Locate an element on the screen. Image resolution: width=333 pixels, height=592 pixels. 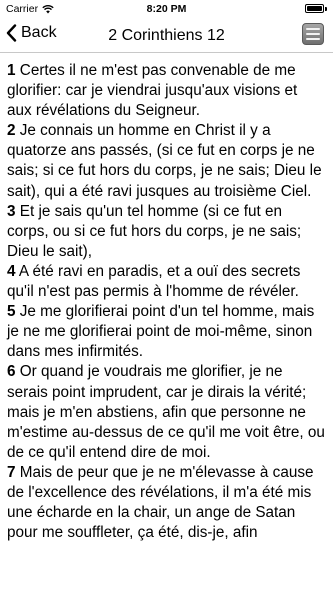
status-bar: Carrier 8:20 PM is located at coordinates (166, 9).